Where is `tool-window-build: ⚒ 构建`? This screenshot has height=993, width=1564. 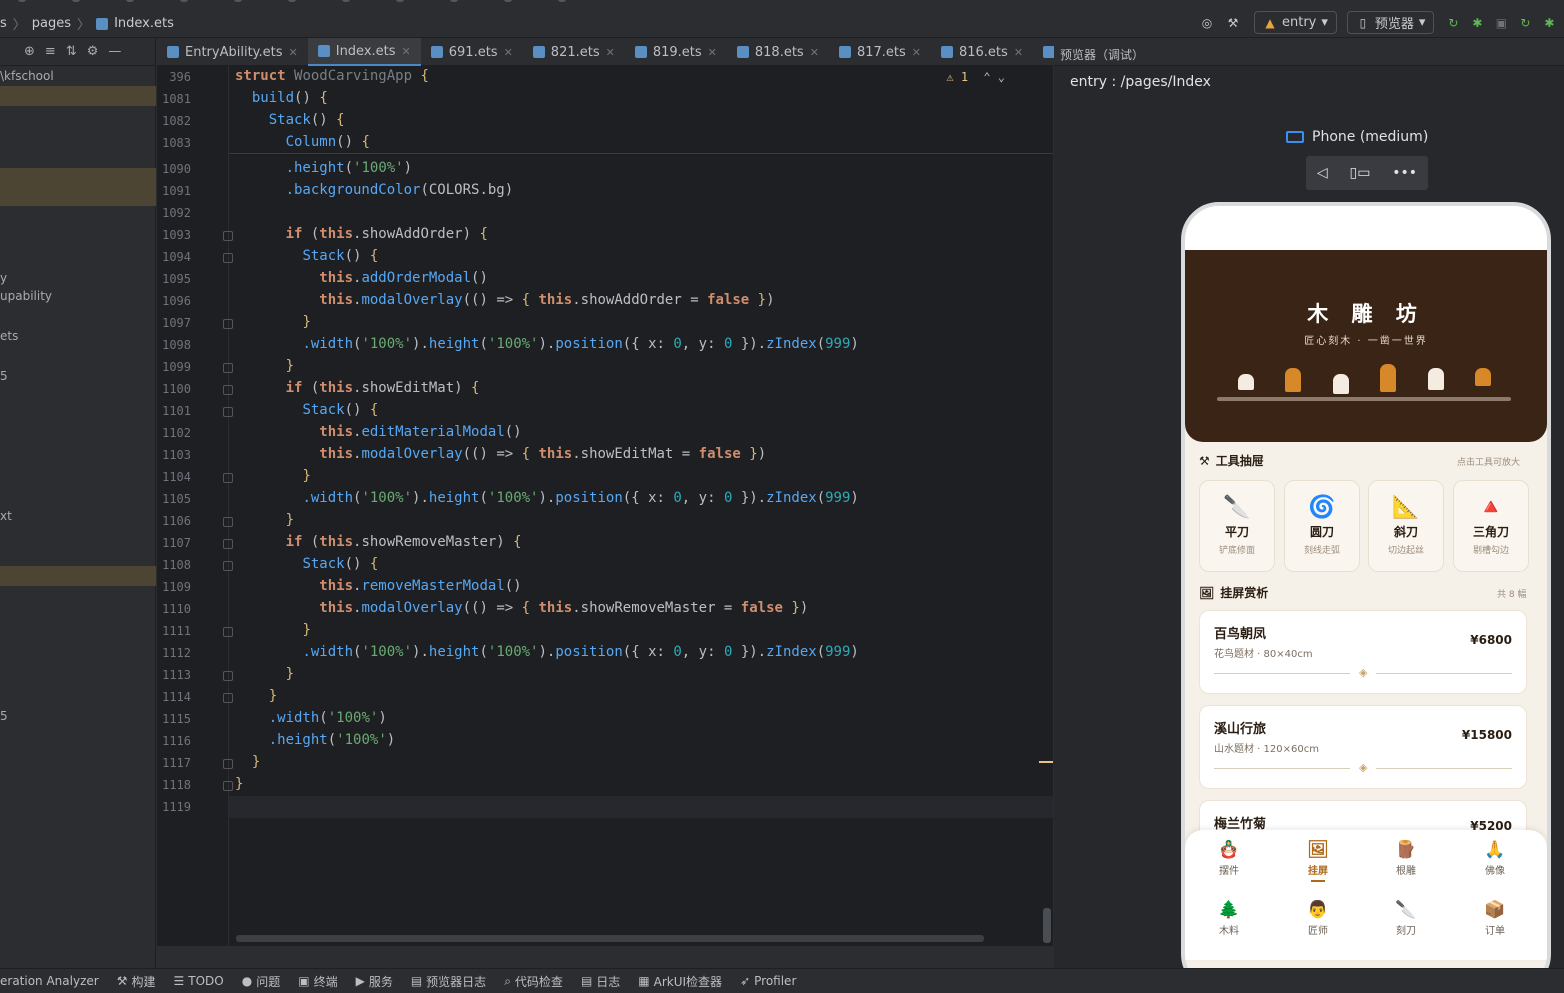
tool-window-build: ⚒ 构建 is located at coordinates (136, 981).